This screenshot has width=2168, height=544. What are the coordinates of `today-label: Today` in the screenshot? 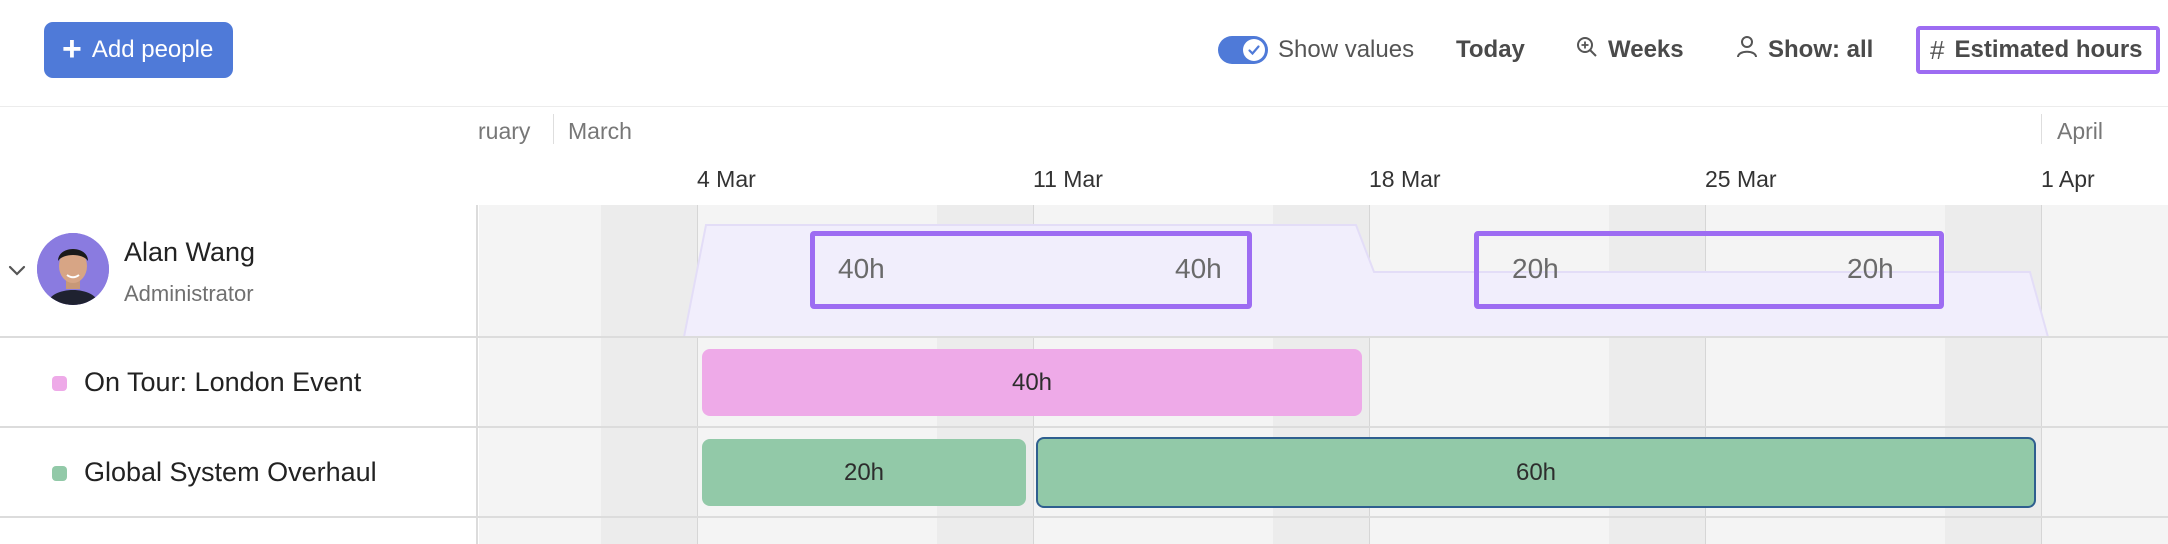 It's located at (1490, 49).